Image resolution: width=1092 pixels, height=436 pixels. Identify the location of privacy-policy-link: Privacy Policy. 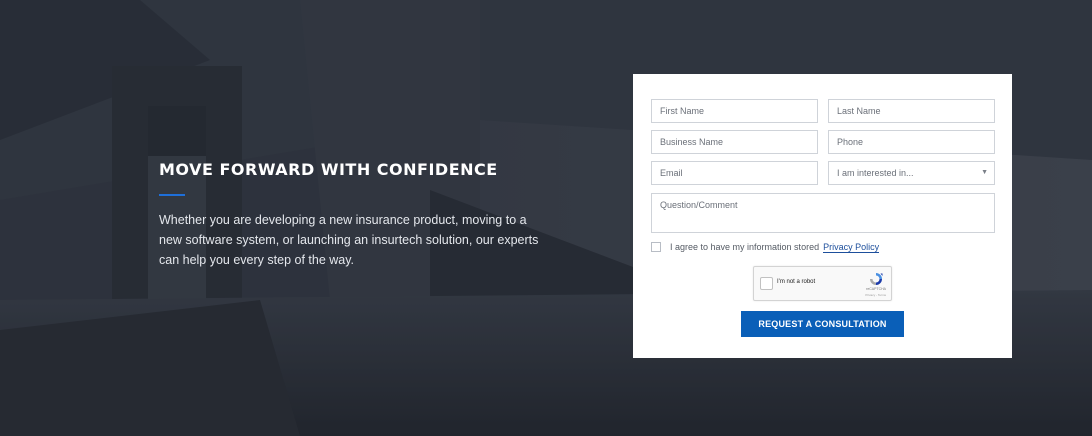
(851, 247).